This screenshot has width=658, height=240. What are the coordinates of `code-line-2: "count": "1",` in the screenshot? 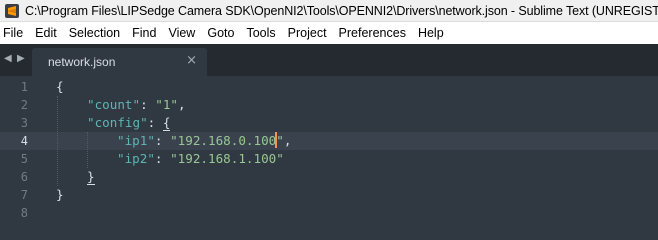 It's located at (136, 105).